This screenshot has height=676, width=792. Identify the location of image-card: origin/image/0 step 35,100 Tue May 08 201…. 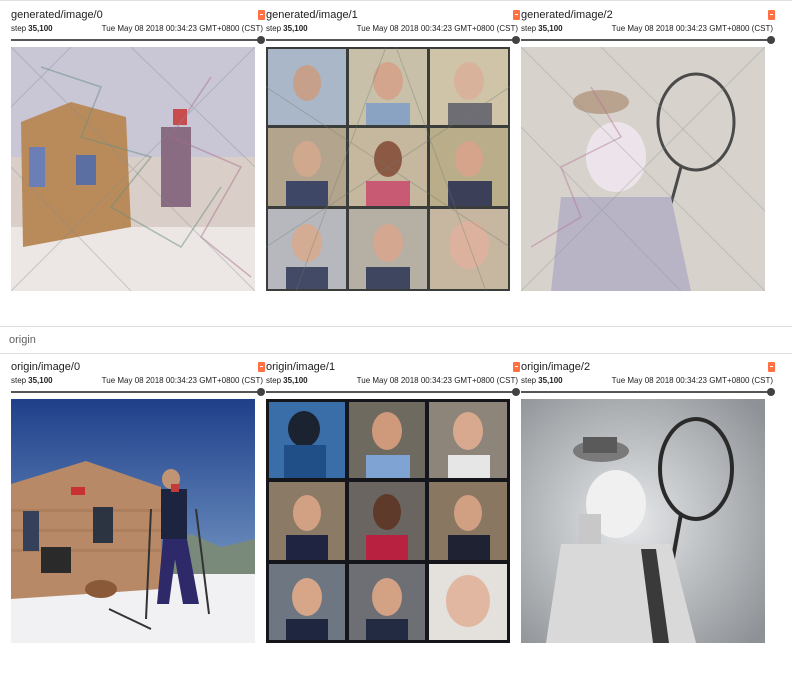
(138, 504).